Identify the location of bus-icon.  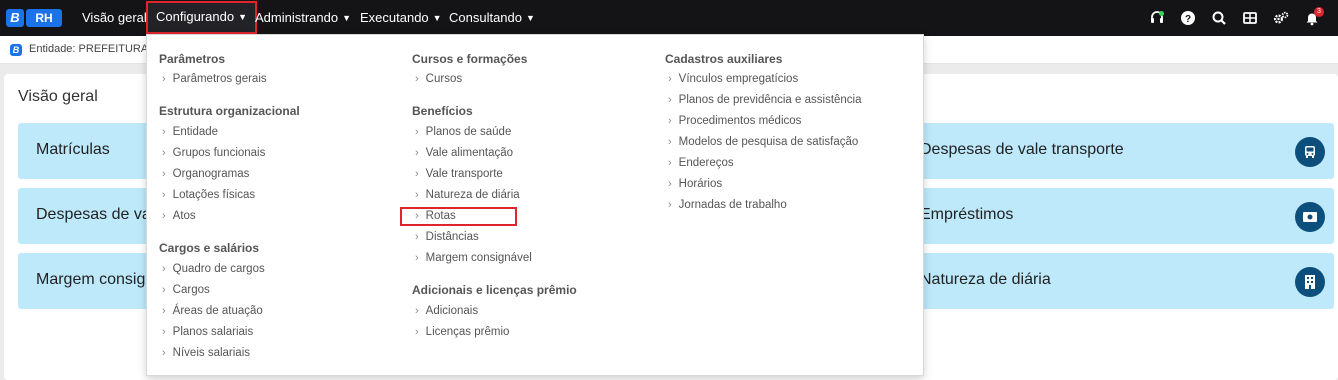
(1310, 152).